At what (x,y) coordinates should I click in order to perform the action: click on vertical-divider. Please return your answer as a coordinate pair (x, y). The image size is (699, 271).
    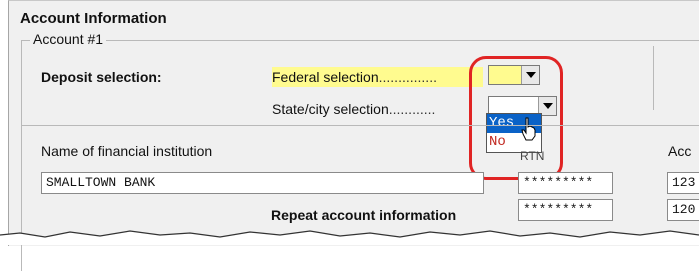
    Looking at the image, I should click on (653, 78).